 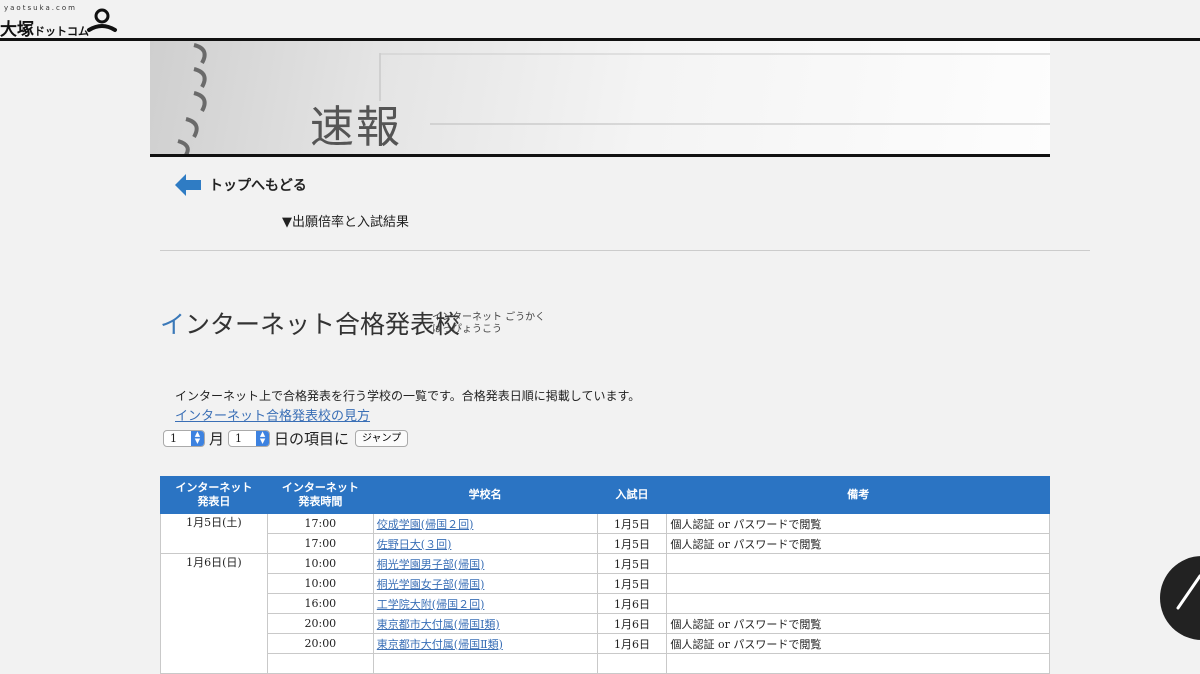 I want to click on school-cell: 桐光学園男子部(帰国), so click(x=485, y=563).